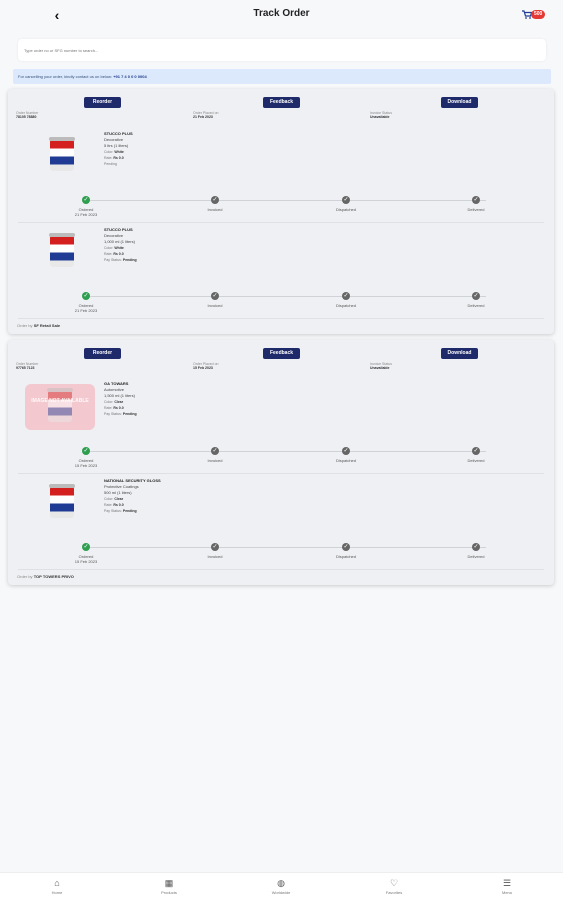 This screenshot has width=563, height=900. What do you see at coordinates (110, 164) in the screenshot?
I see `product-status: Pending` at bounding box center [110, 164].